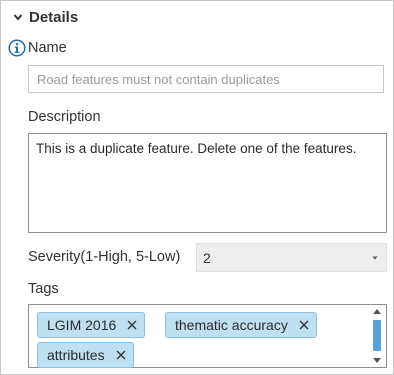  I want to click on tag-label: LGIM 2016, so click(82, 325).